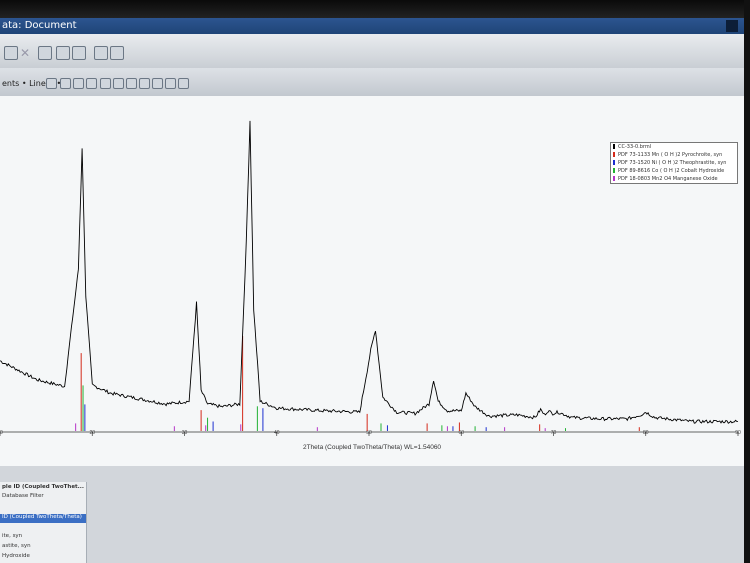  I want to click on database-filter: Database Filter, so click(23, 496).